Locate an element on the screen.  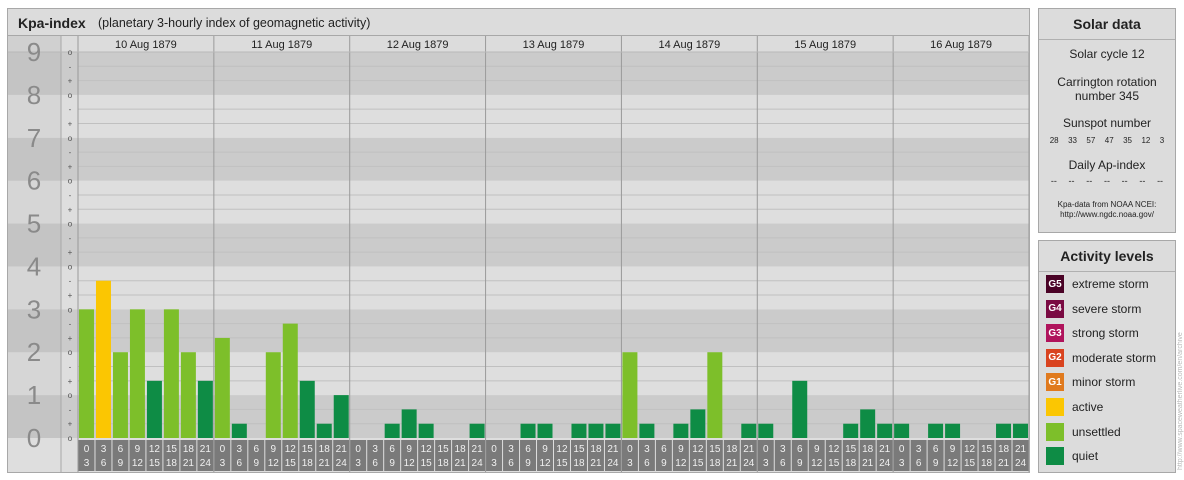
legend-swatch is located at coordinates (1055, 407).